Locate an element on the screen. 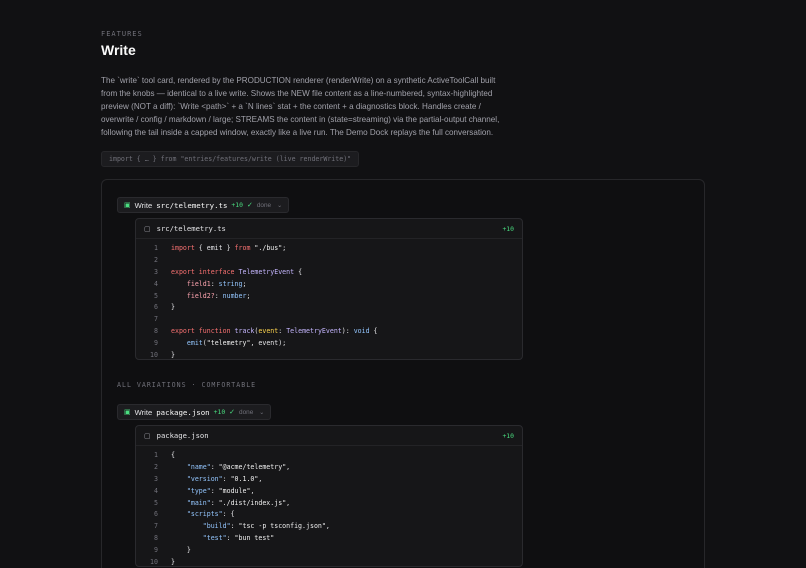  card-filename: src/telemetry.ts is located at coordinates (191, 228).